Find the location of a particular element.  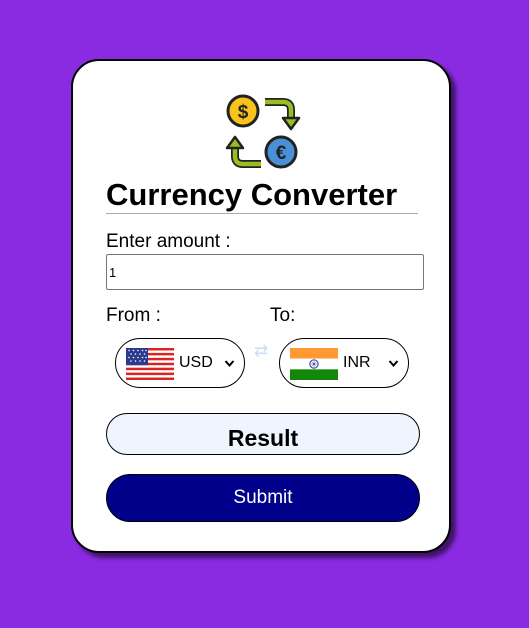

us-flag-icon is located at coordinates (150, 364).